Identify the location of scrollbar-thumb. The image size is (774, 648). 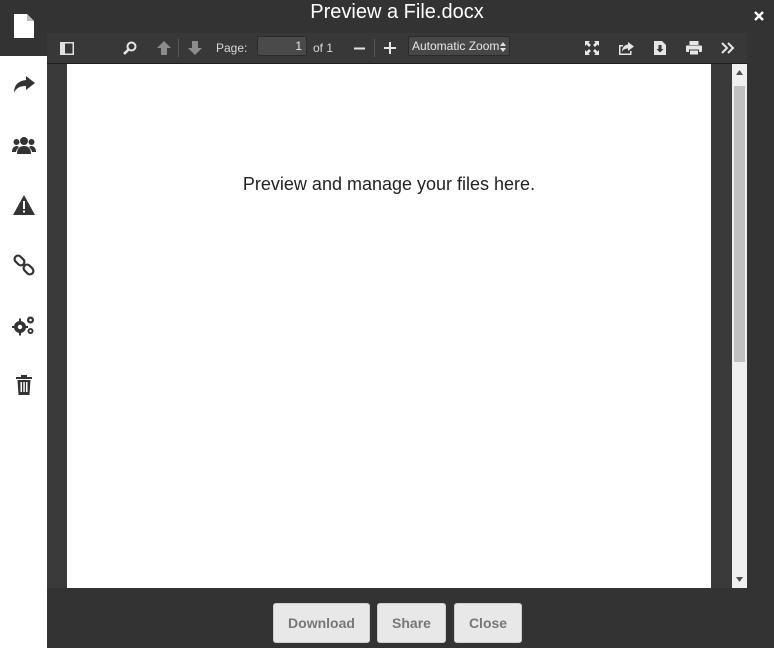
(739, 224).